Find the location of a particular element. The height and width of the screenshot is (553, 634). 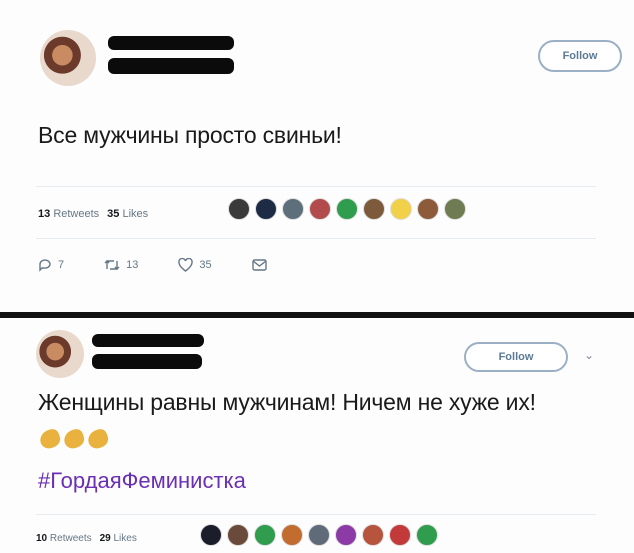

chevron-down-icon: ⌄ is located at coordinates (589, 355).